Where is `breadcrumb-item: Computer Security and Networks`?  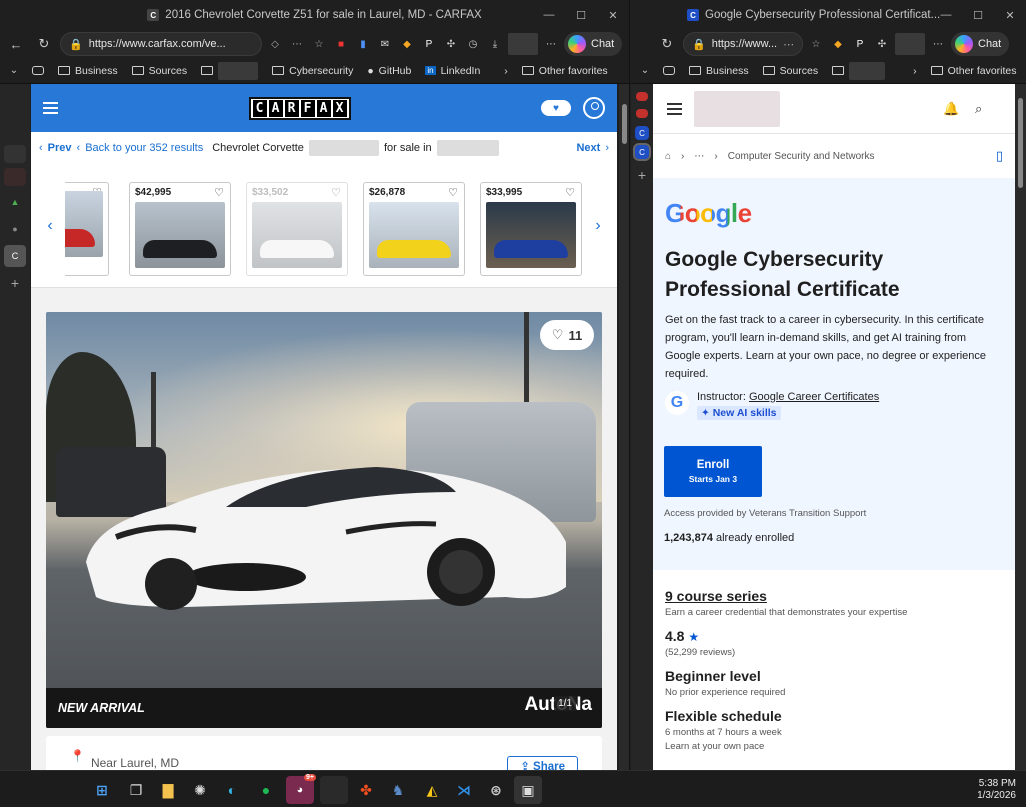
breadcrumb-item: Computer Security and Networks is located at coordinates (801, 156).